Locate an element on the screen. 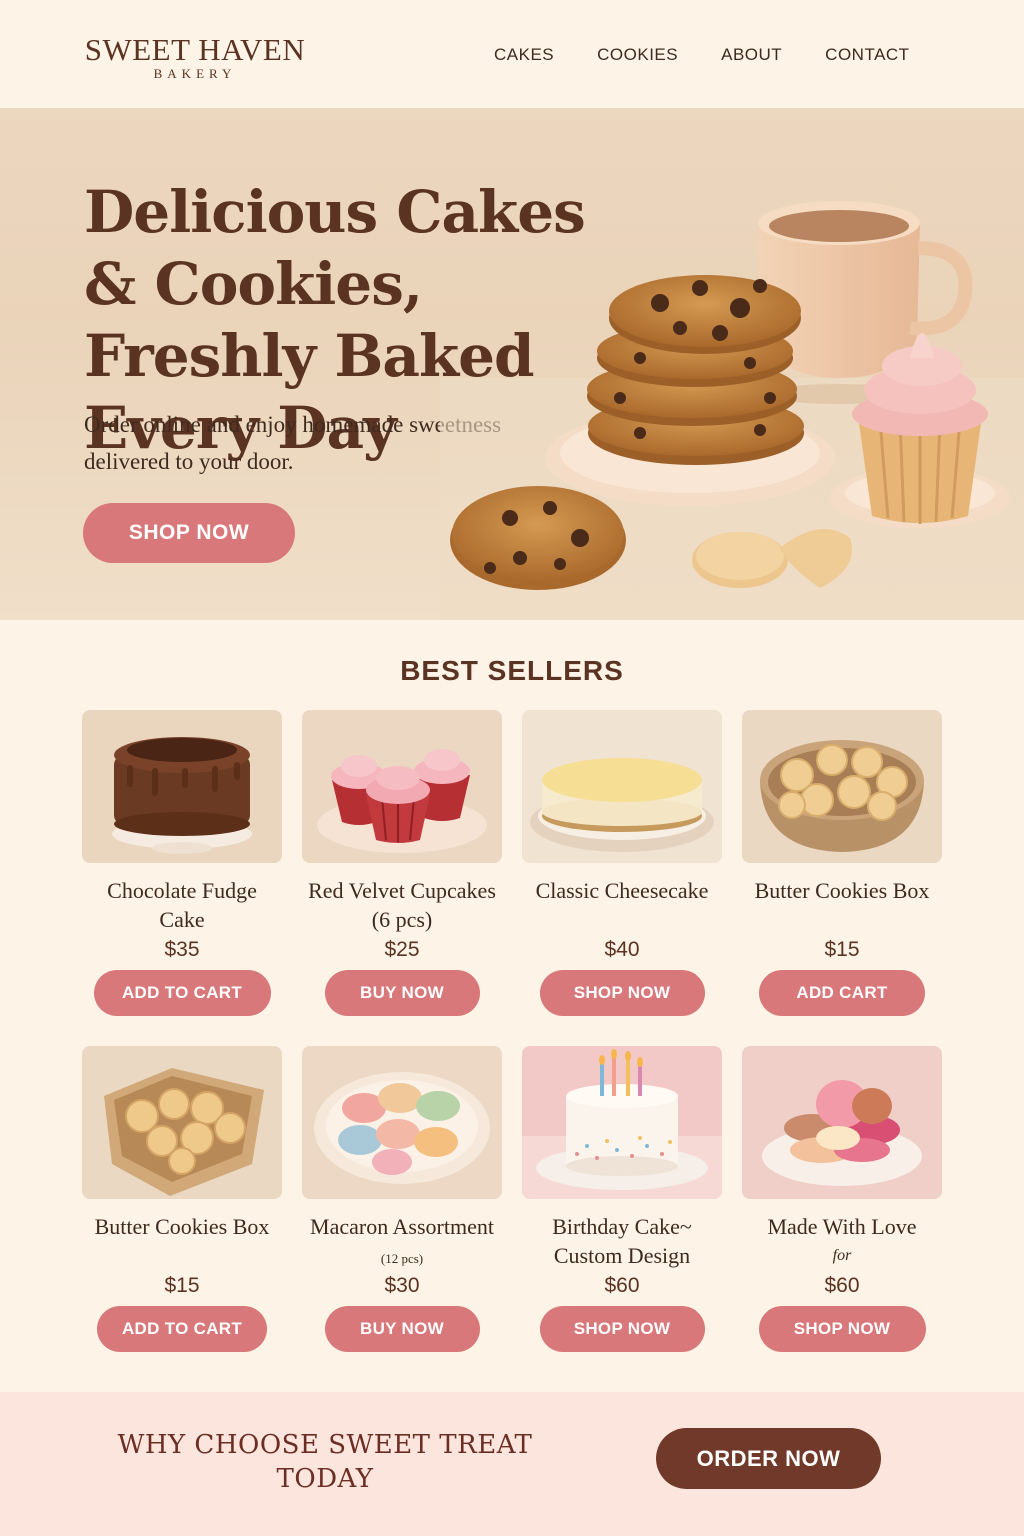 This screenshot has width=1024, height=1536. product-card: Chocolate Fudge Cake $35 ADD TO CART is located at coordinates (182, 863).